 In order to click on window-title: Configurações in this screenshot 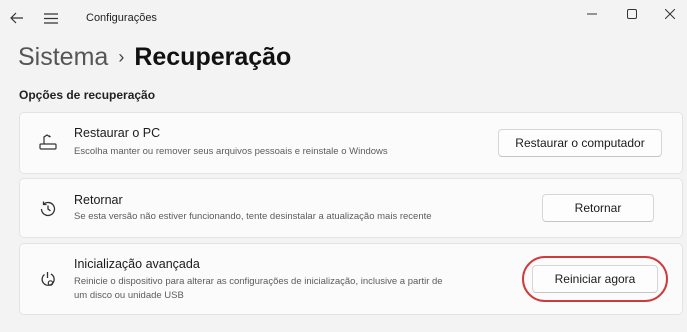, I will do `click(121, 18)`.